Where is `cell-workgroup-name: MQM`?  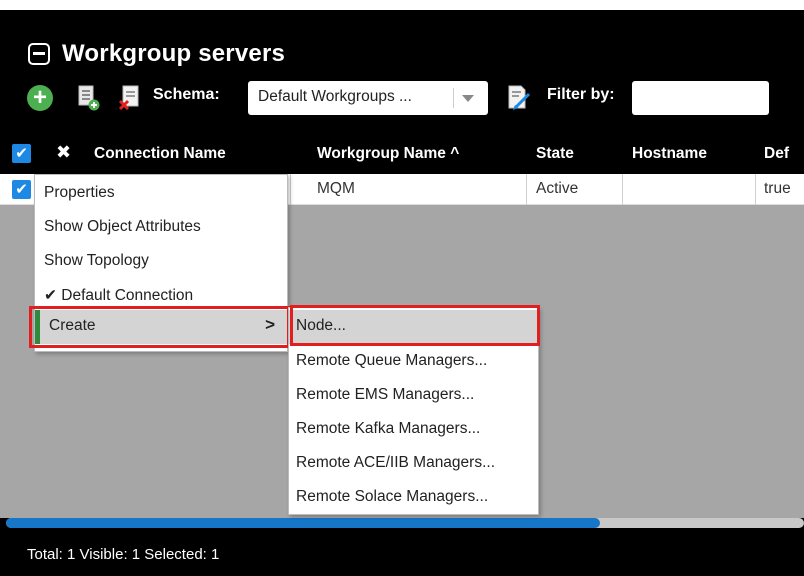
cell-workgroup-name: MQM is located at coordinates (336, 188).